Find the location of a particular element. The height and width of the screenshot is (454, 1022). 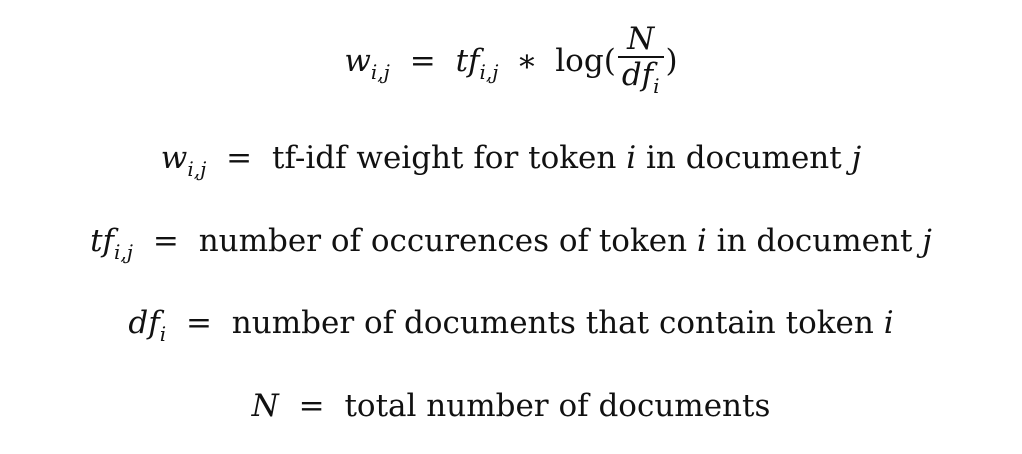

definition-text: total number of documents is located at coordinates (557, 406).